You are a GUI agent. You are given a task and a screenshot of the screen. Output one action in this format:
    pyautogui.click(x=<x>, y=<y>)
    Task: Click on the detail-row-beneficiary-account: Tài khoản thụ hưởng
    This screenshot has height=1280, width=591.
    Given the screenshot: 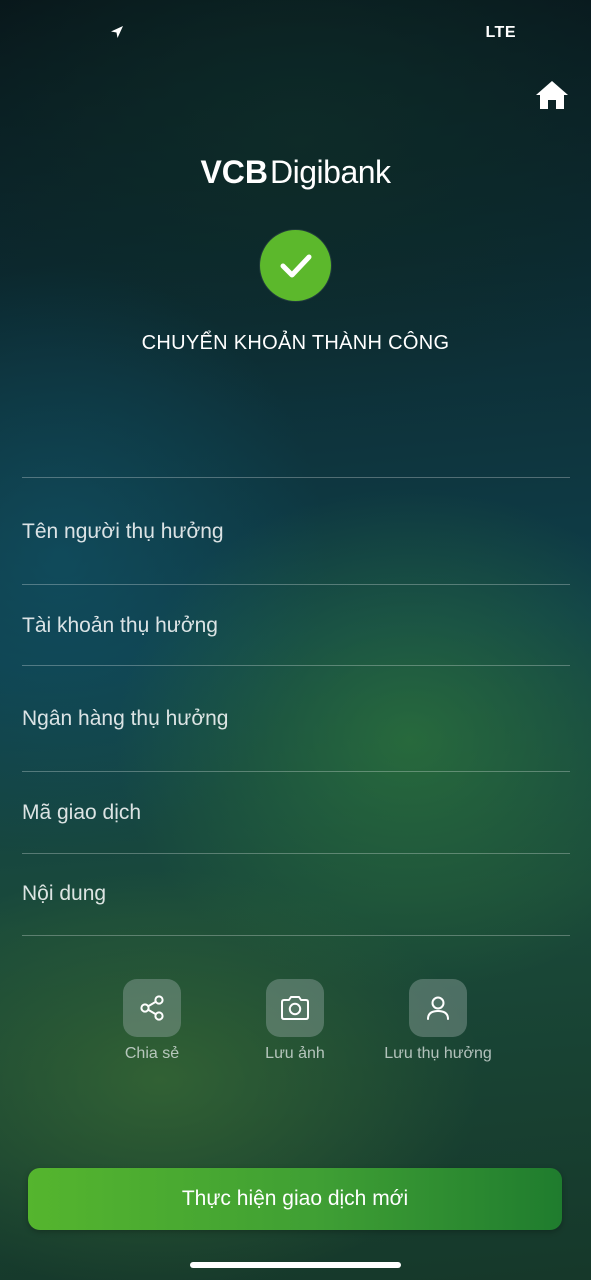 What is the action you would take?
    pyautogui.click(x=296, y=625)
    